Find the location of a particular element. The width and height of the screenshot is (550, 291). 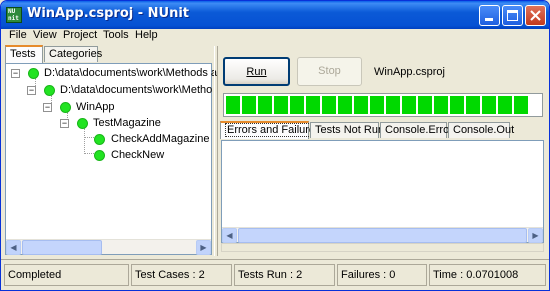

menu-view: View is located at coordinates (45, 35).